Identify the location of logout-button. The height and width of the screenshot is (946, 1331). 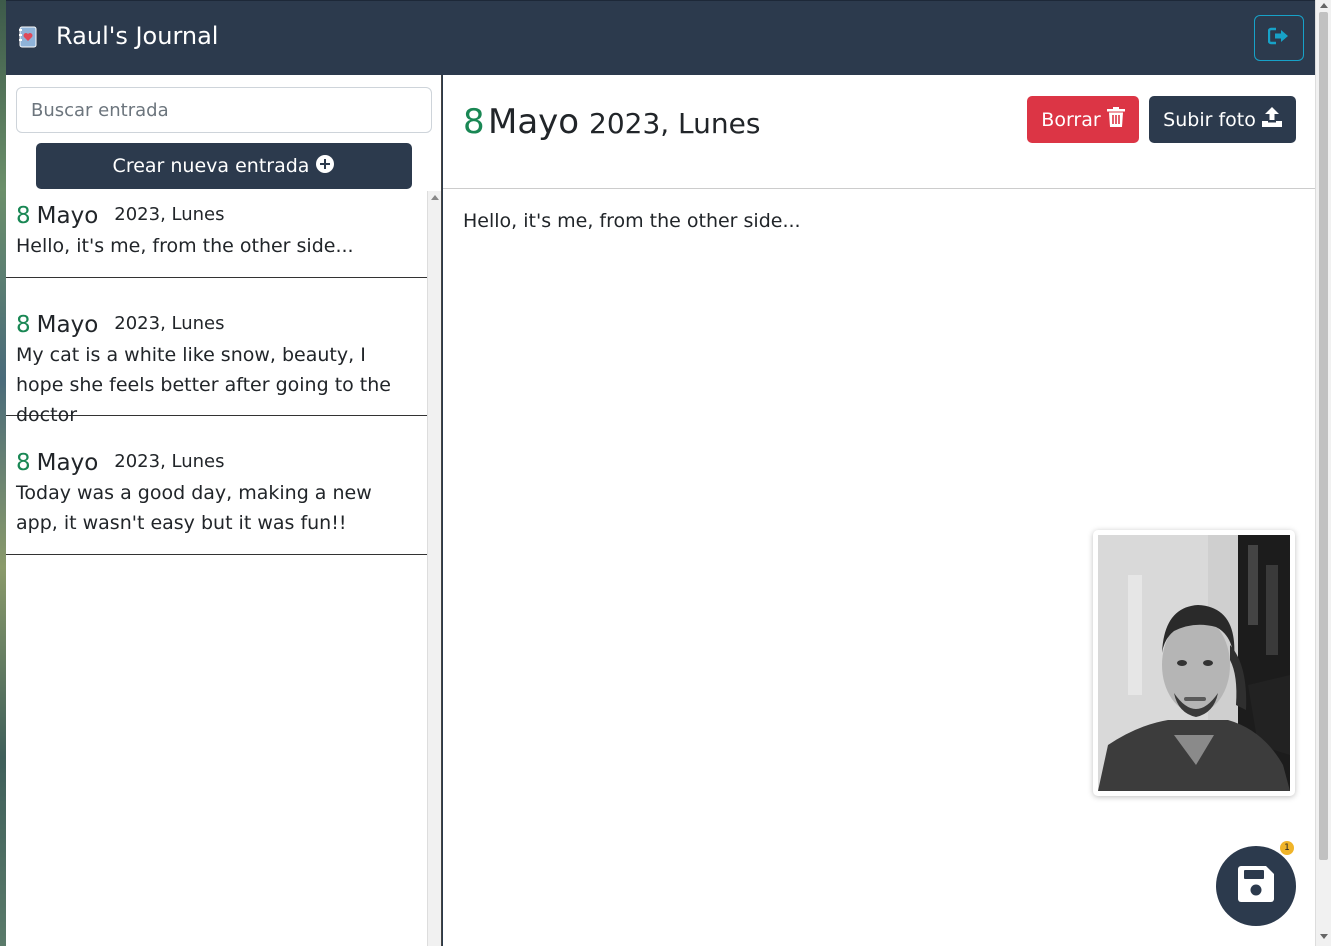
(1279, 38).